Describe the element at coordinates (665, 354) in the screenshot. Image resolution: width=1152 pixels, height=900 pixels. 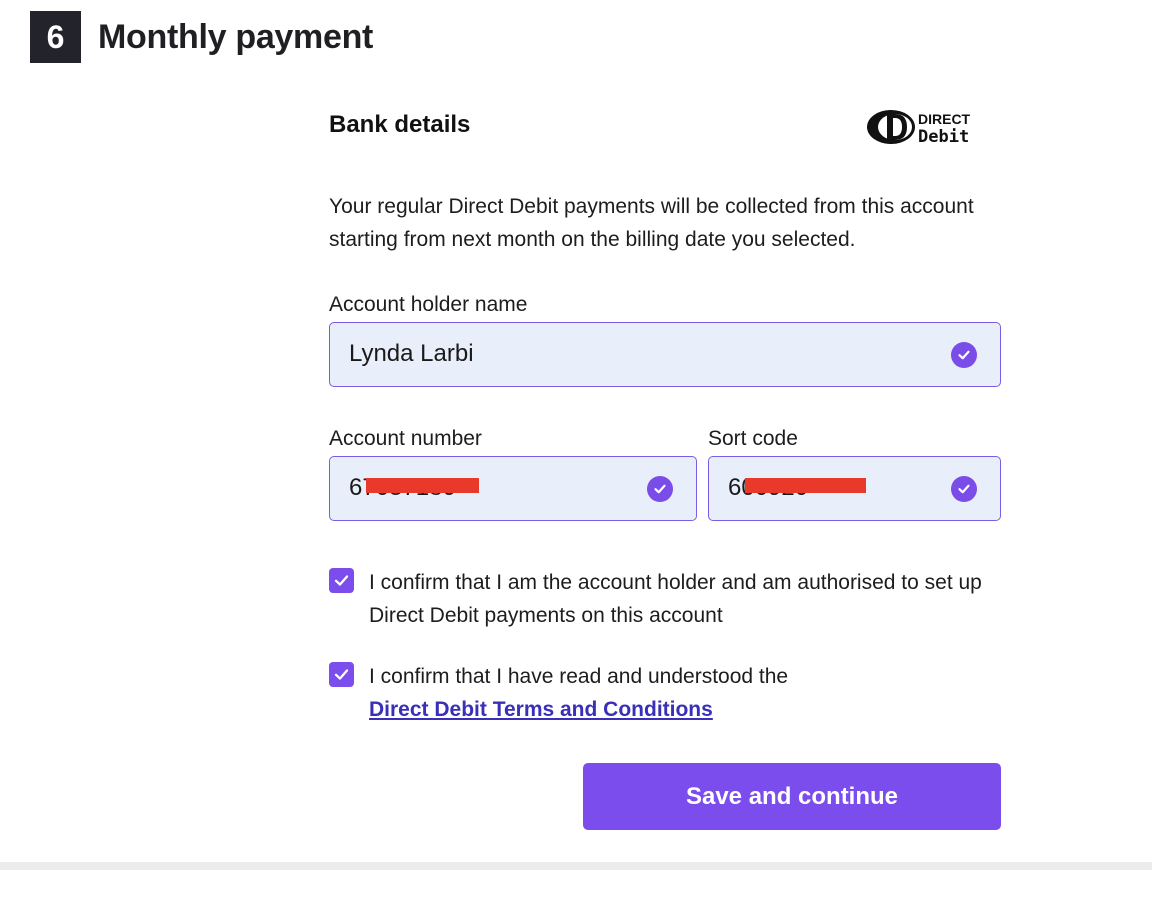
I see `account-holder-field: Lynda Larbi` at that location.